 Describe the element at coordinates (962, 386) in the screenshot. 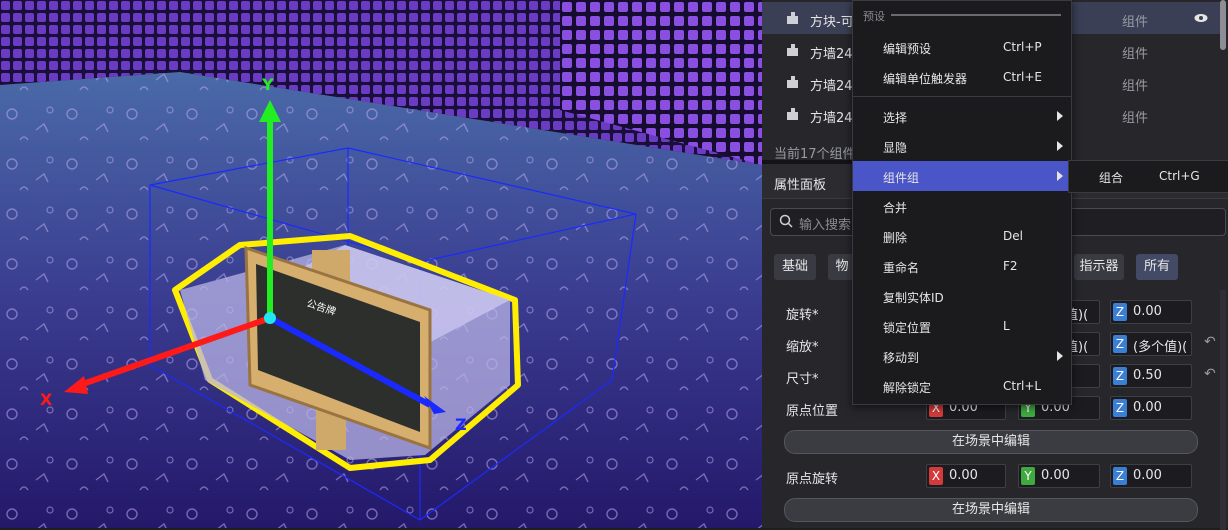

I see `menu-item-unlock: 解除锁定 Ctrl+L` at that location.